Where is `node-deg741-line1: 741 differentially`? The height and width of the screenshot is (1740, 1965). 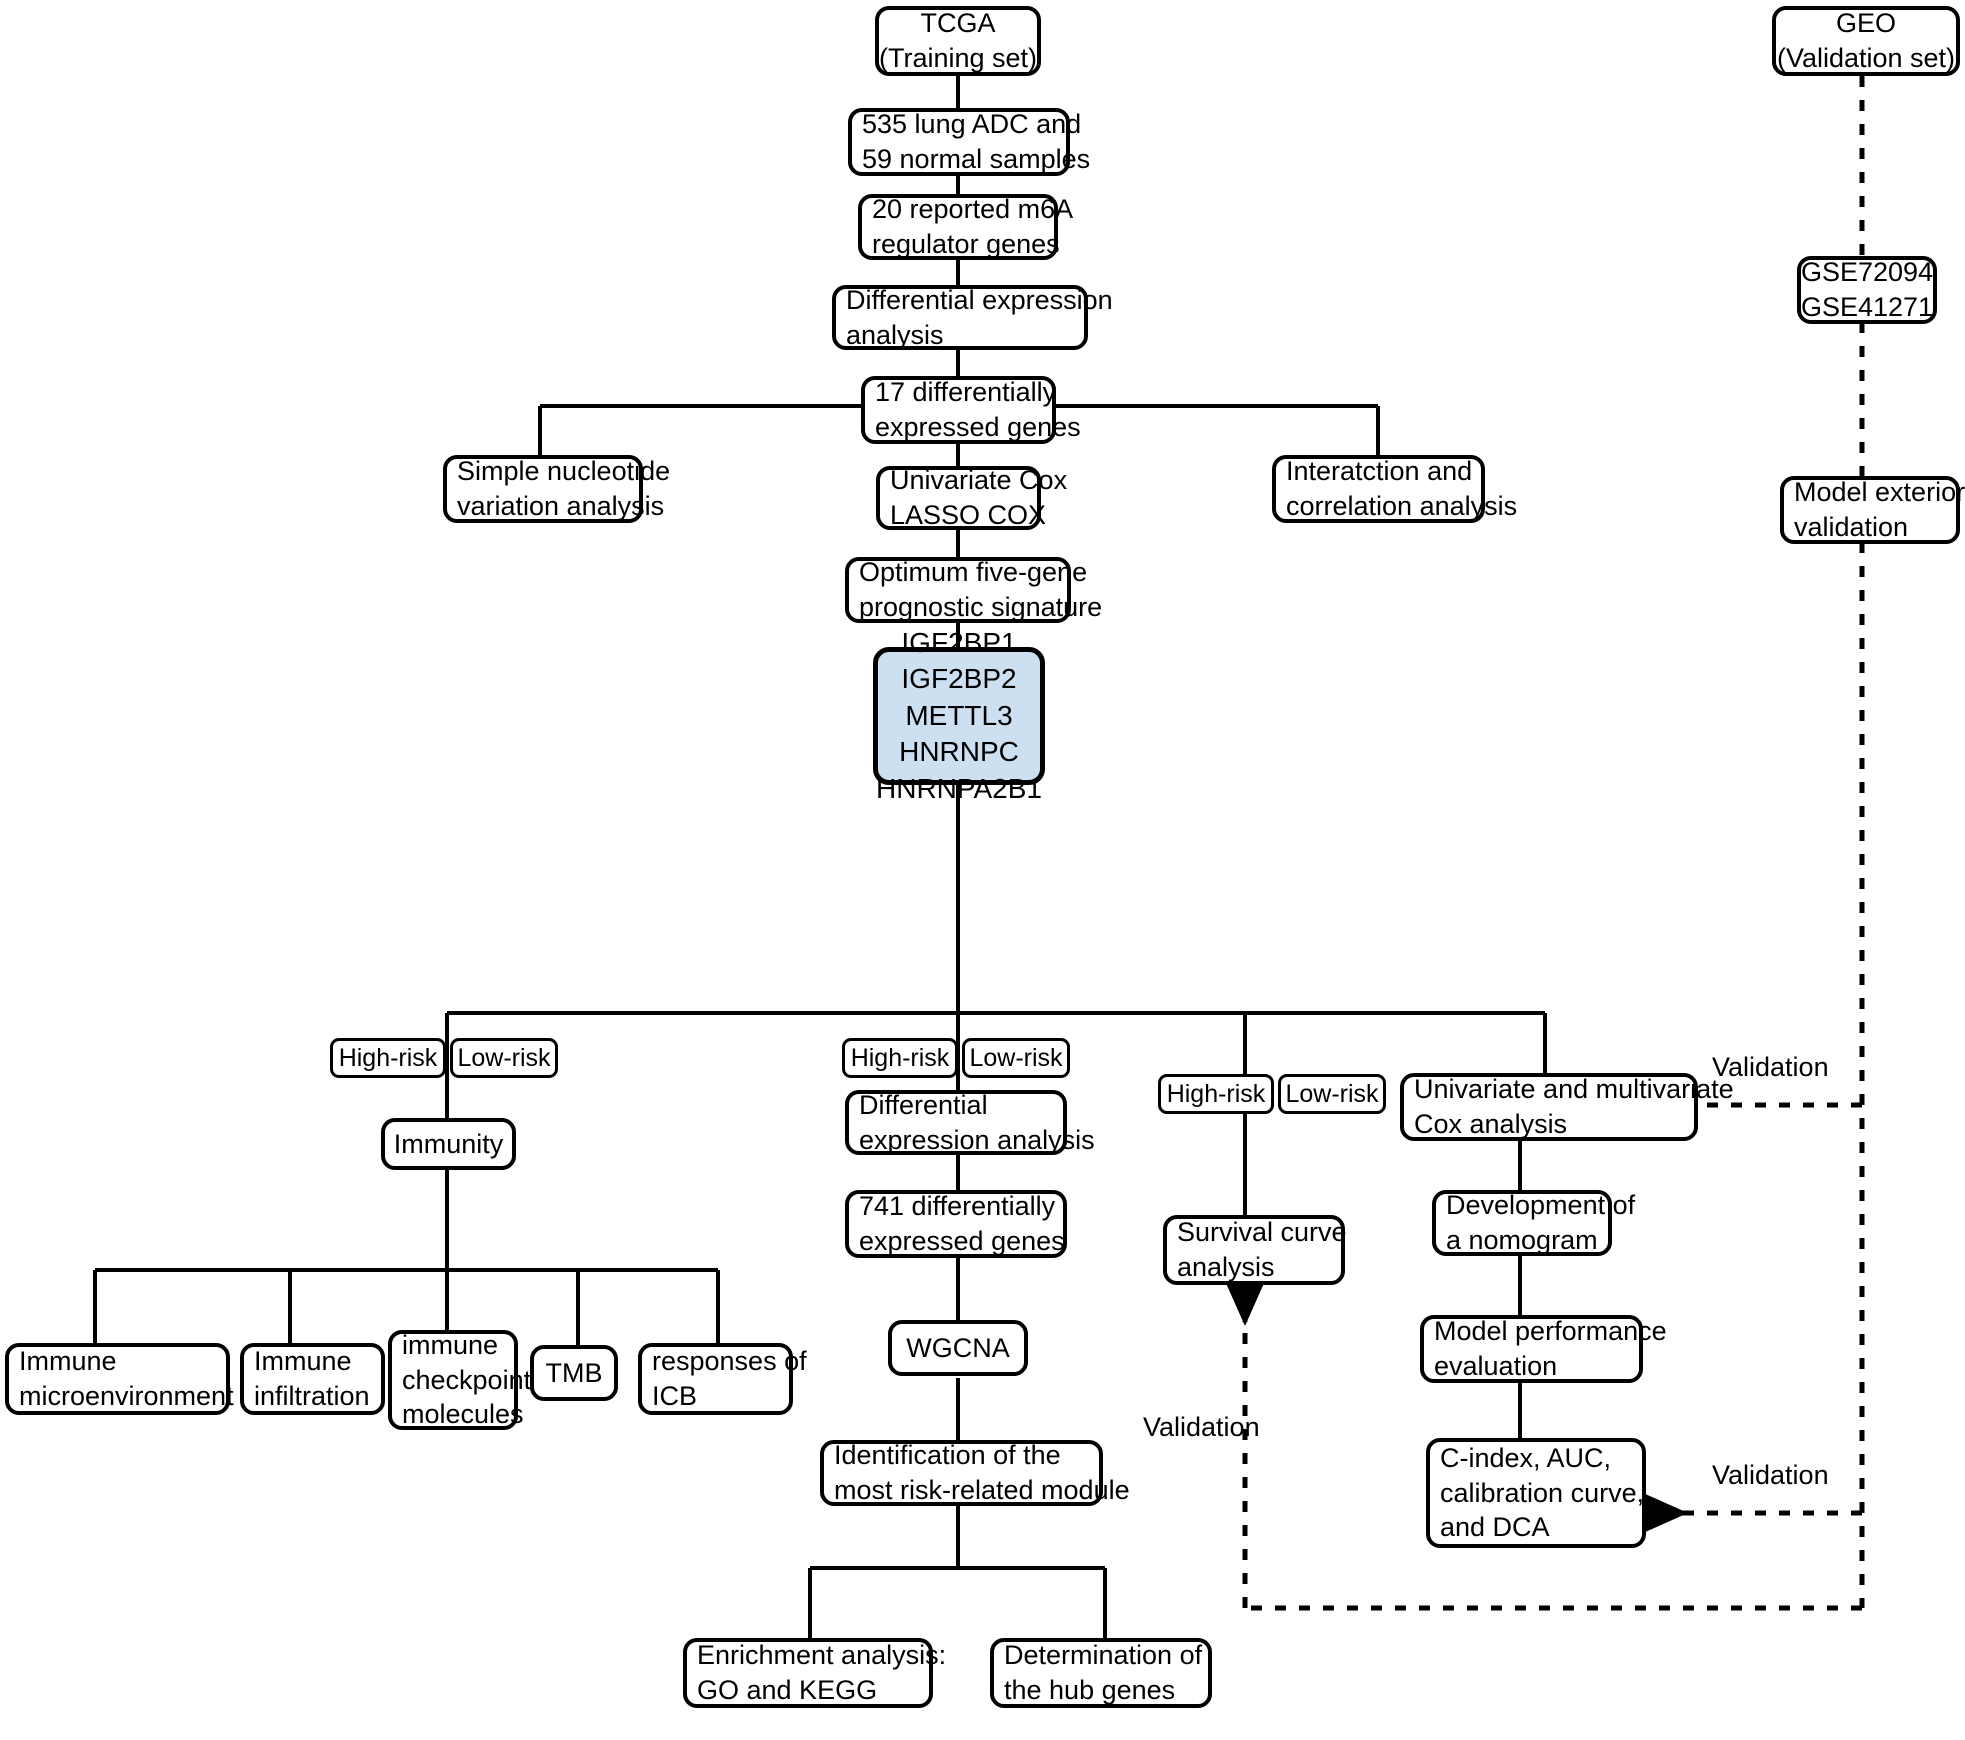
node-deg741-line1: 741 differentially is located at coordinates (957, 1206).